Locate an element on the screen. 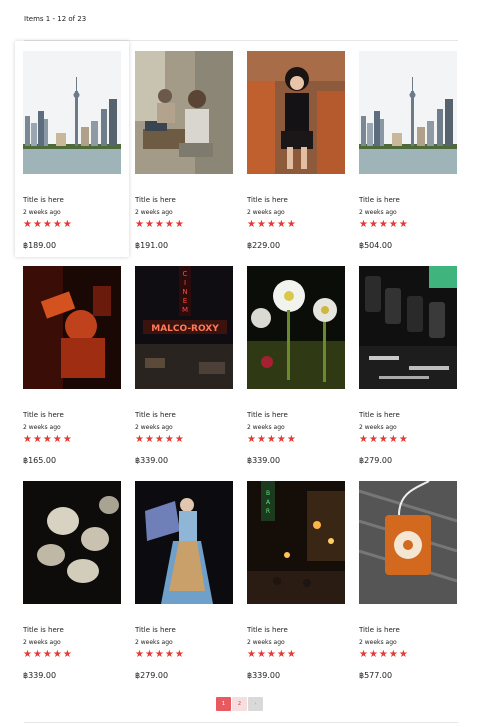  product-card: Title is here 2 weeks ago ★★★★★ ฿229.00 is located at coordinates (296, 149).